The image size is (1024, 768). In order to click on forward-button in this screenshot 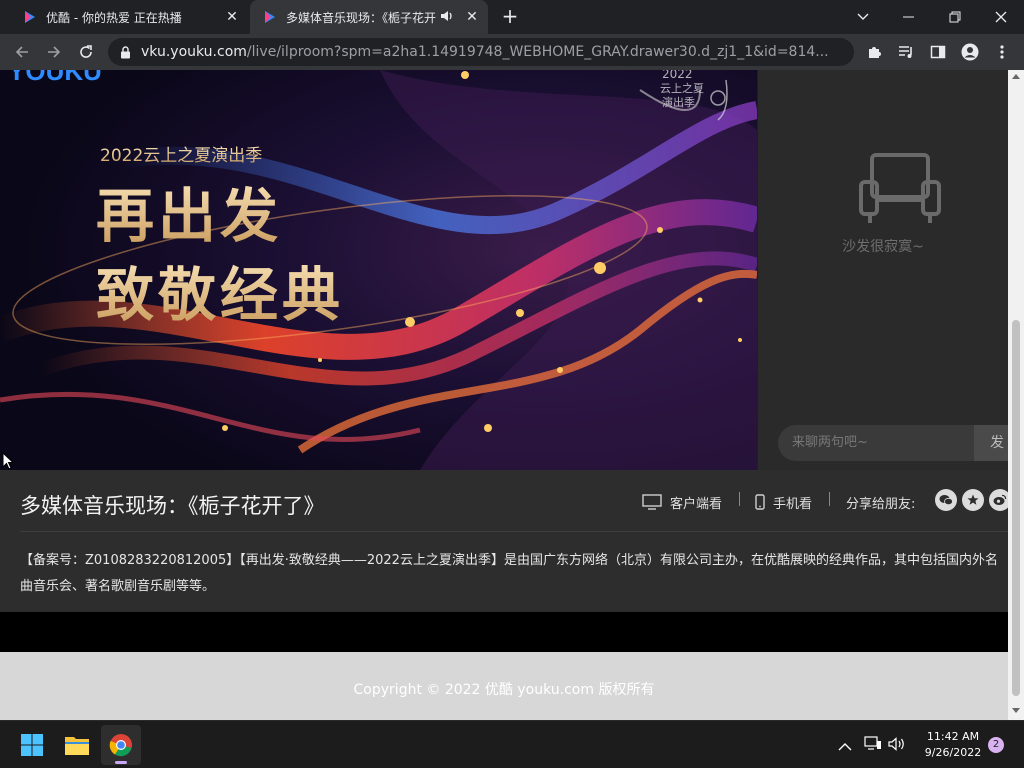, I will do `click(54, 52)`.